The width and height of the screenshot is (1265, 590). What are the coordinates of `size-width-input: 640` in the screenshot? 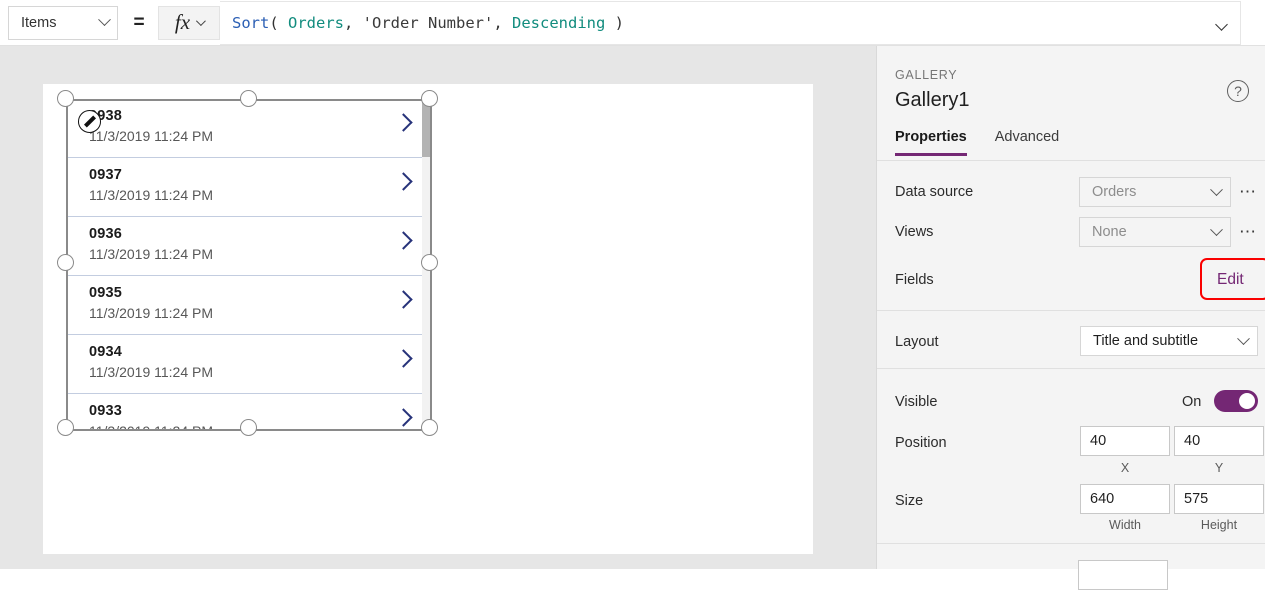 It's located at (1125, 499).